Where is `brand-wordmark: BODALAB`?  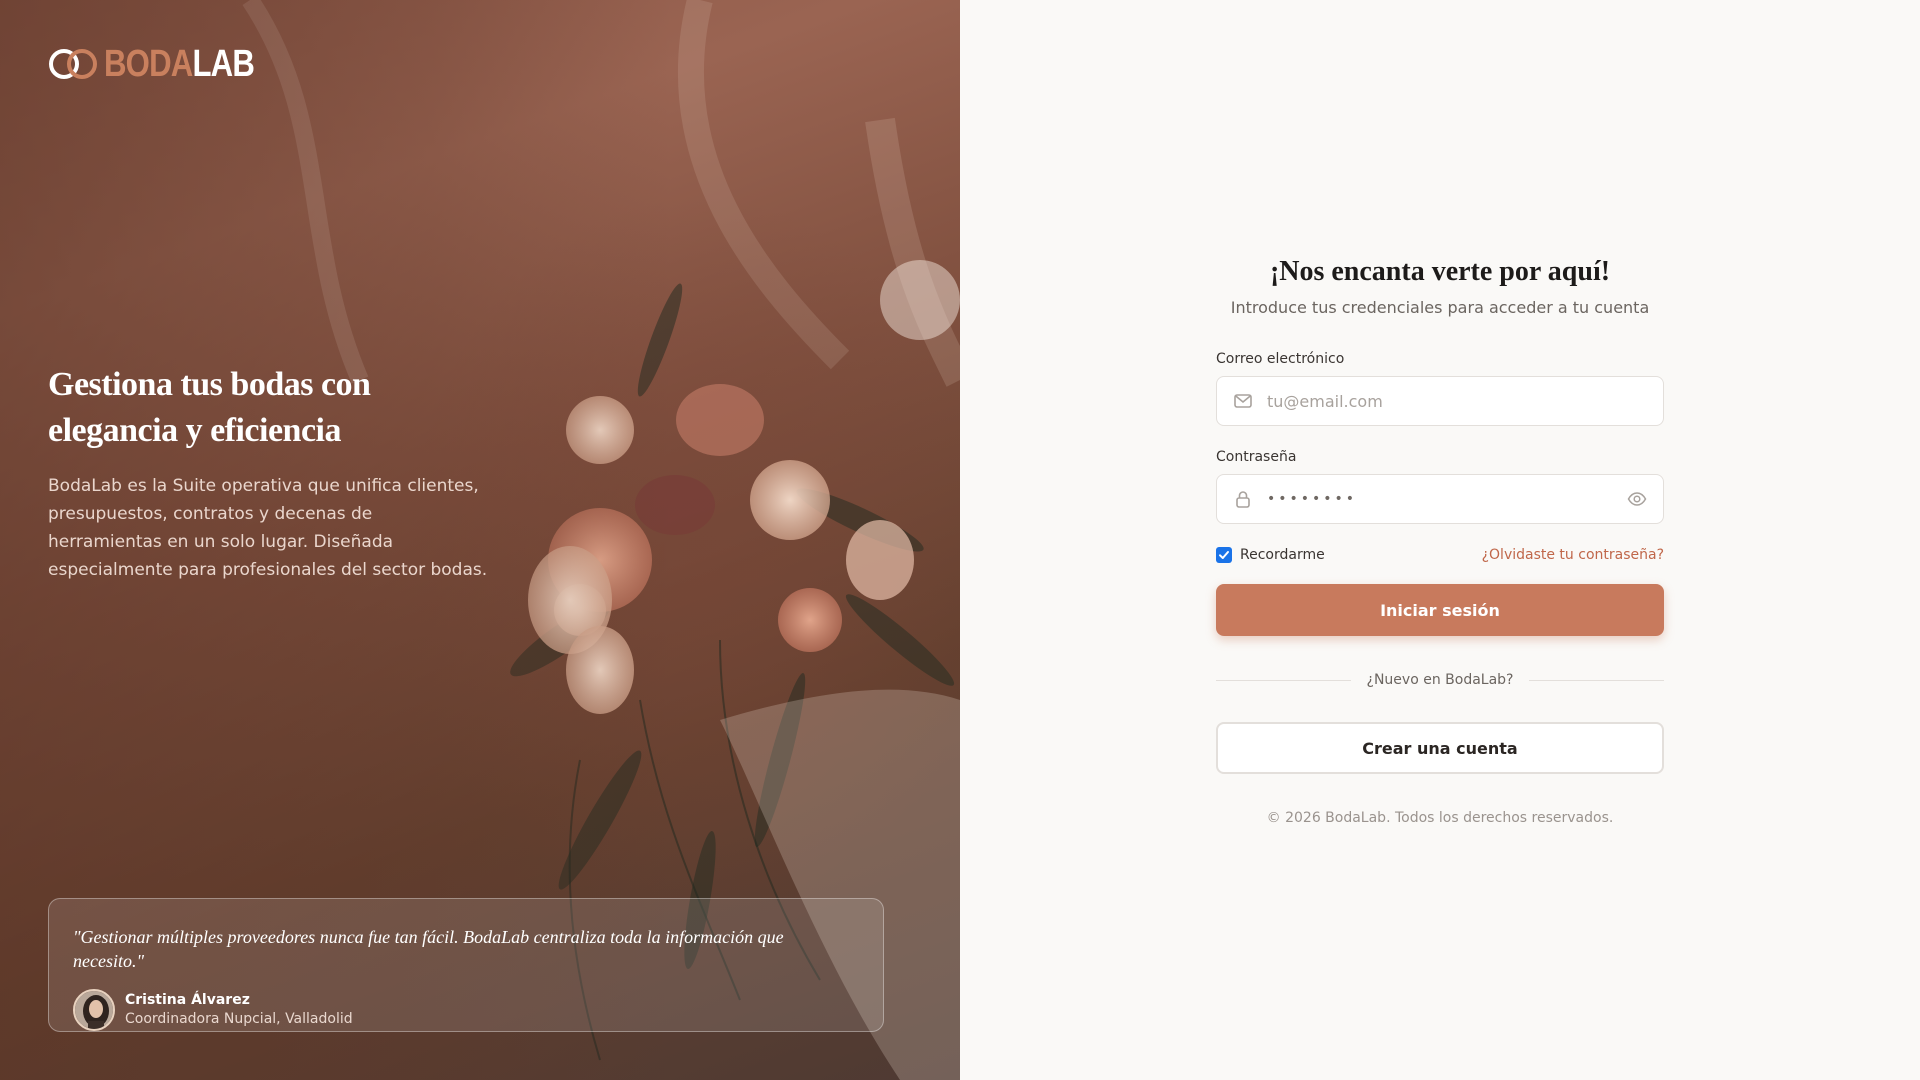
brand-wordmark: BODALAB is located at coordinates (179, 64).